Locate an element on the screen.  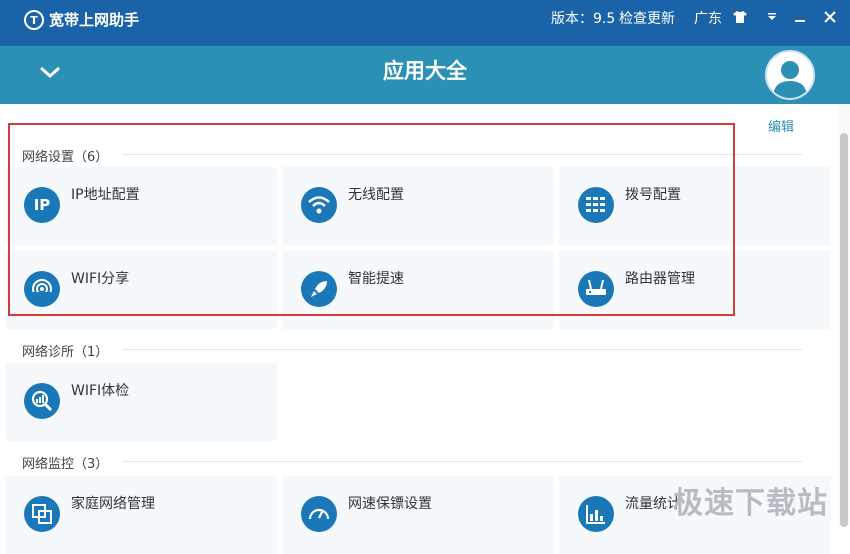
menu-dropdown-icon is located at coordinates (772, 17).